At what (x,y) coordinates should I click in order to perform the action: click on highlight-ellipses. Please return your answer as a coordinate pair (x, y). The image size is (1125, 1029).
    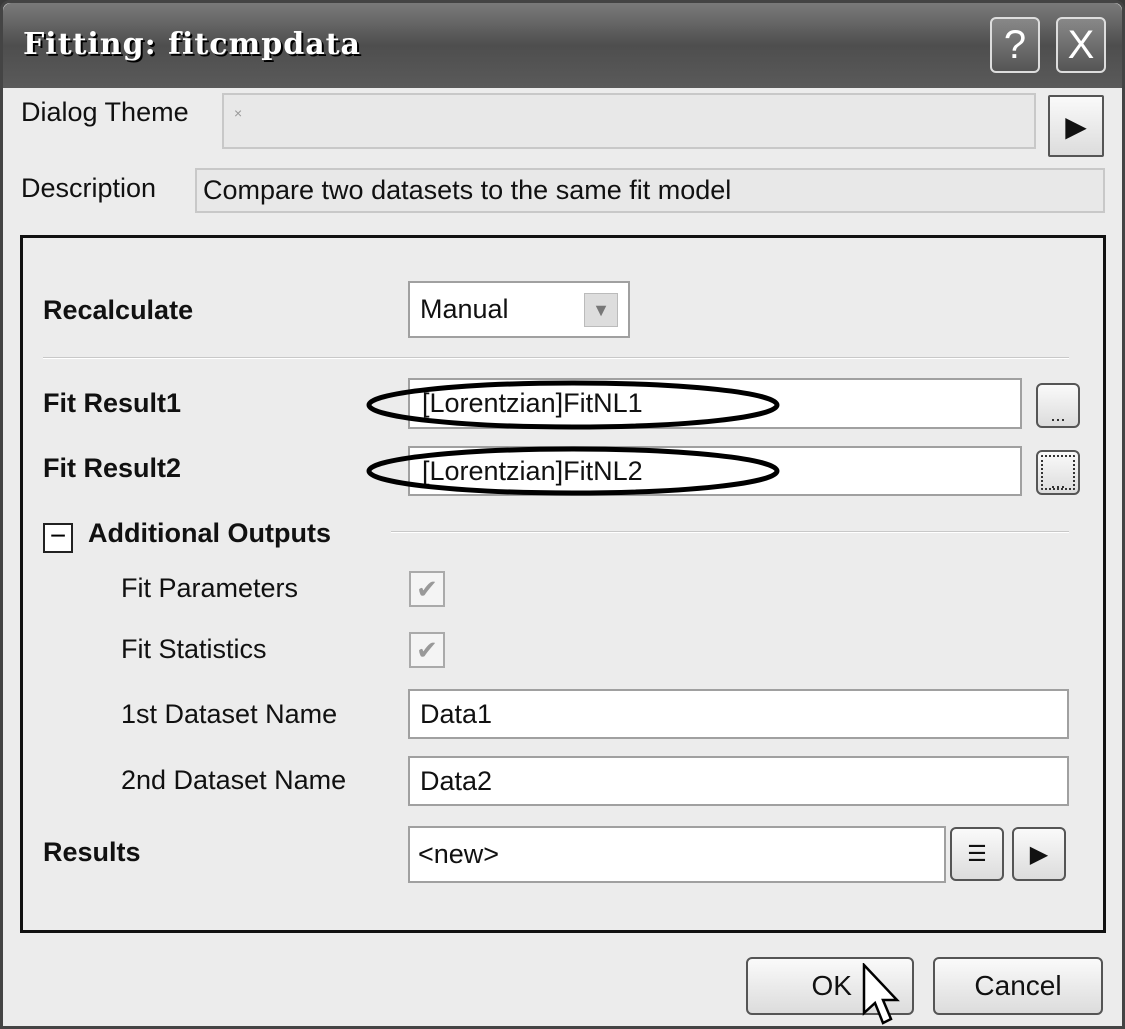
    Looking at the image, I should click on (573, 438).